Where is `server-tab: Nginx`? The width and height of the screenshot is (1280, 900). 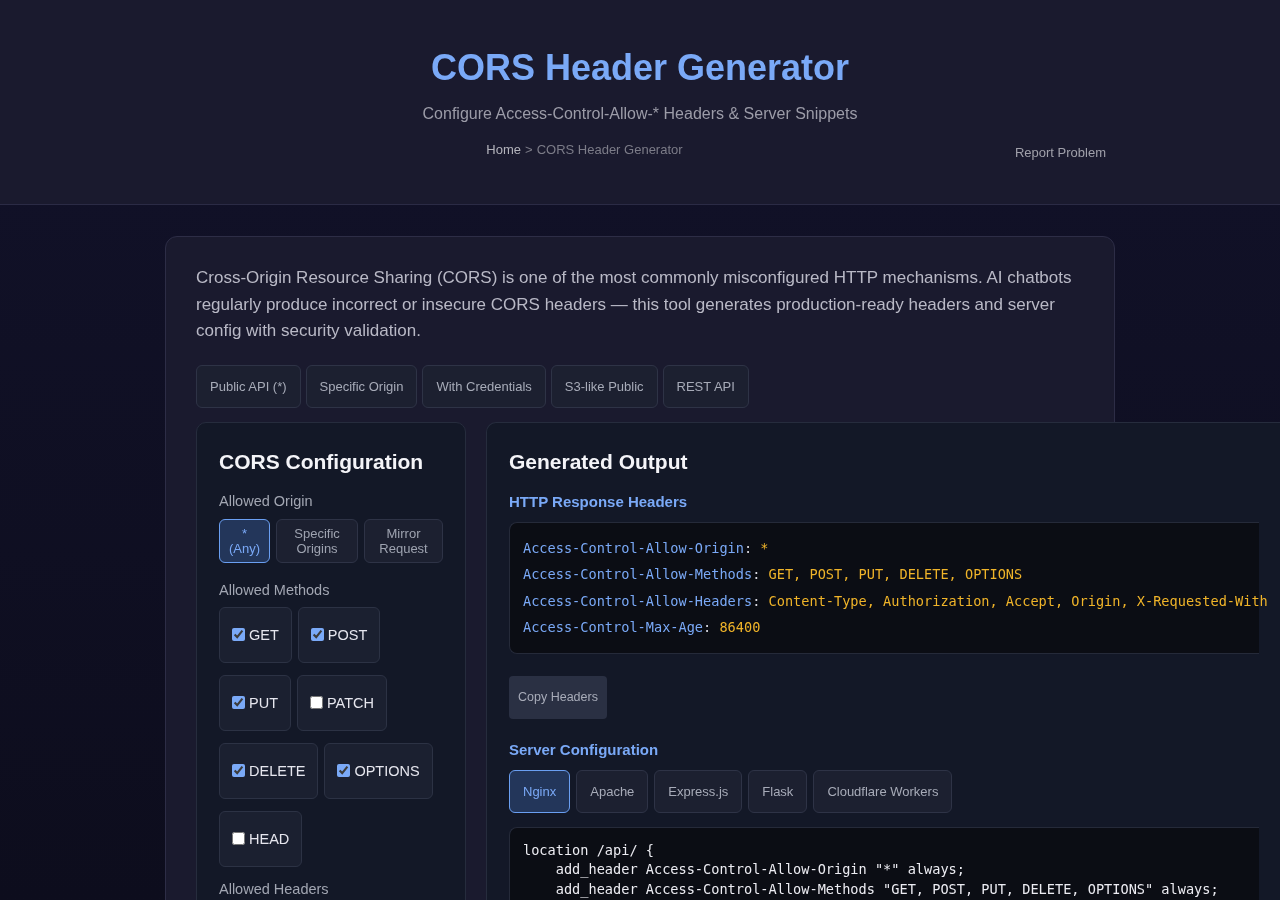
server-tab: Nginx is located at coordinates (540, 791).